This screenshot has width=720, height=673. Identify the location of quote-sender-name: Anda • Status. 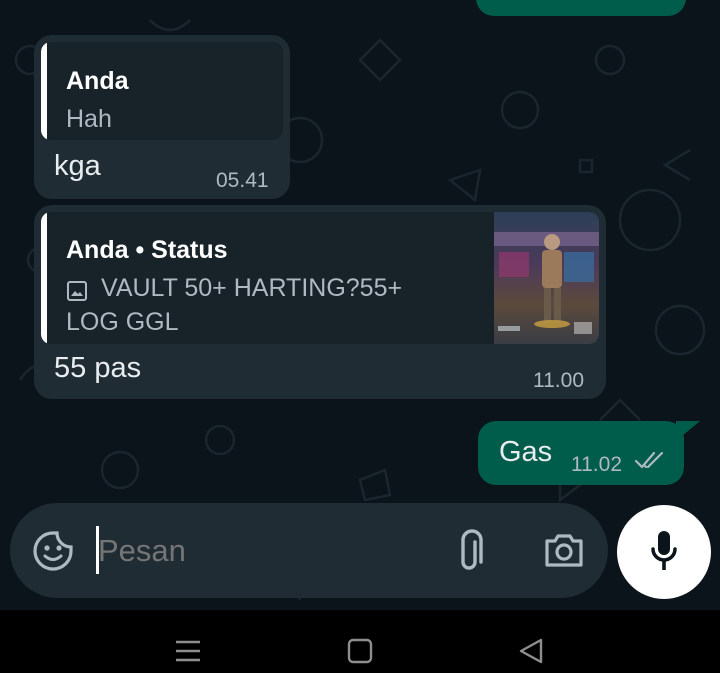
(147, 250).